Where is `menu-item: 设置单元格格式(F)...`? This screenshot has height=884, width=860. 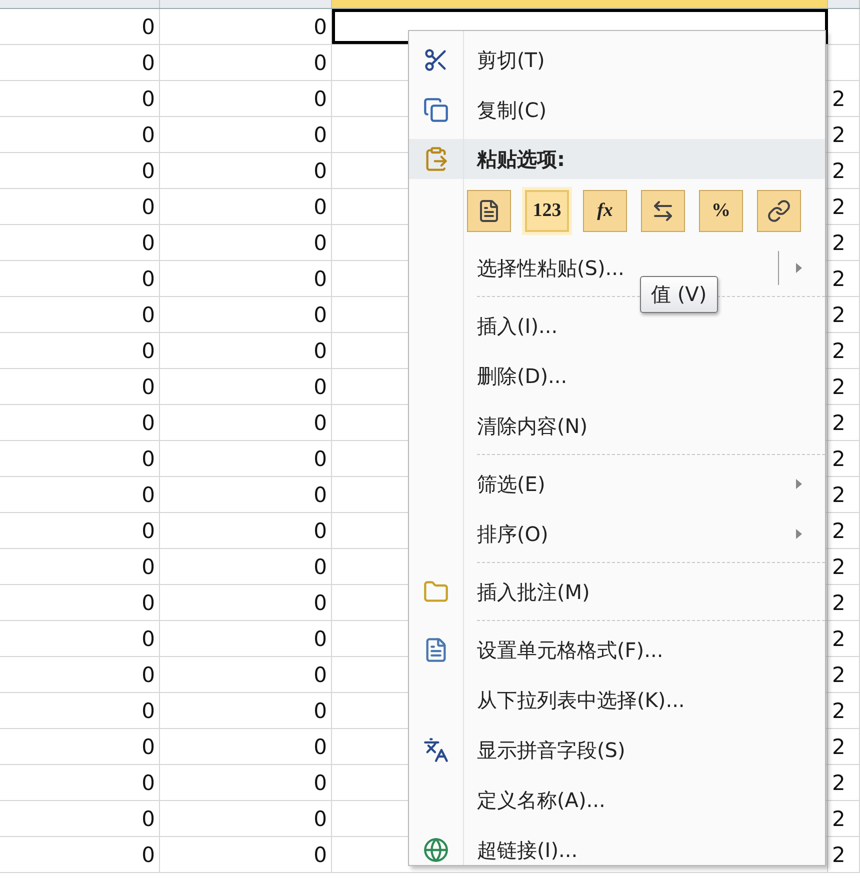 menu-item: 设置单元格格式(F)... is located at coordinates (570, 650).